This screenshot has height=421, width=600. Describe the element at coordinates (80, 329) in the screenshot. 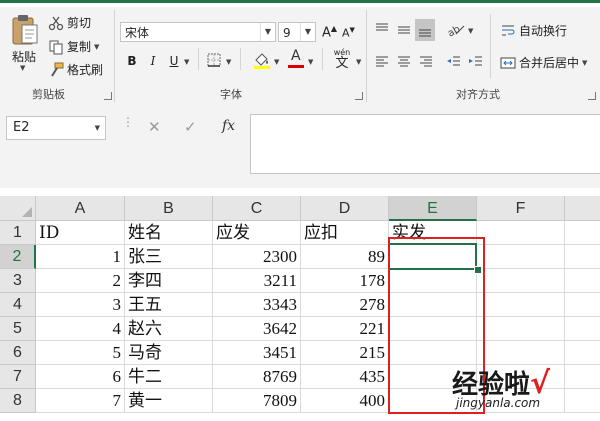

I see `cell: 4` at that location.